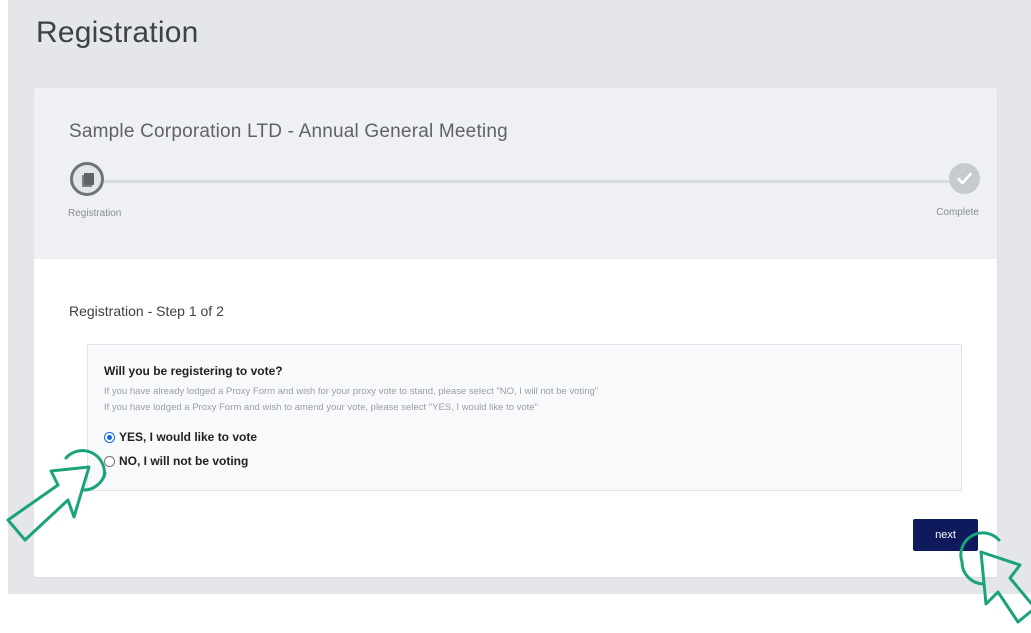  I want to click on step-complete-indicator, so click(964, 178).